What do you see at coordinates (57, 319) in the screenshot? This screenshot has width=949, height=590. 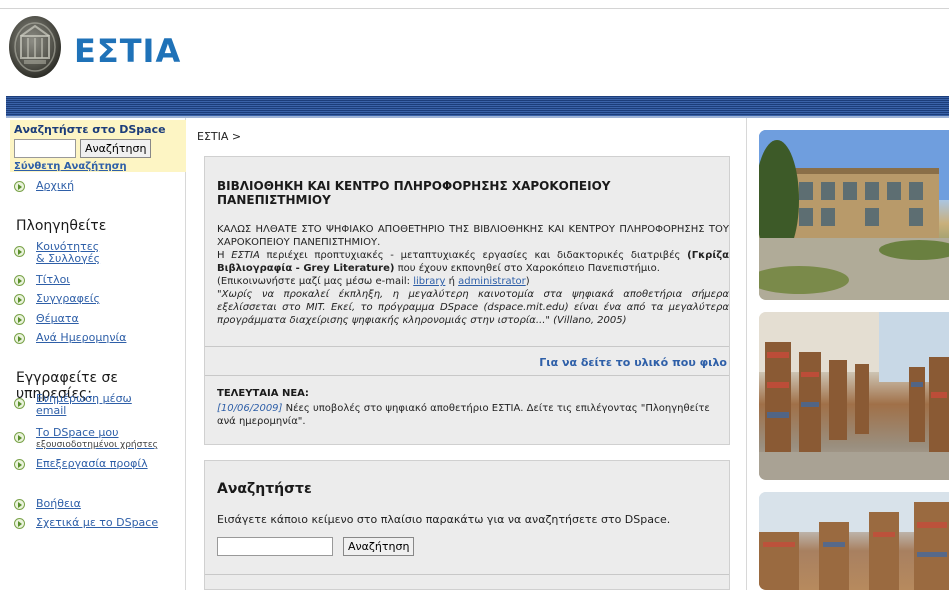 I see `nav-link-subjects: Θέματα` at bounding box center [57, 319].